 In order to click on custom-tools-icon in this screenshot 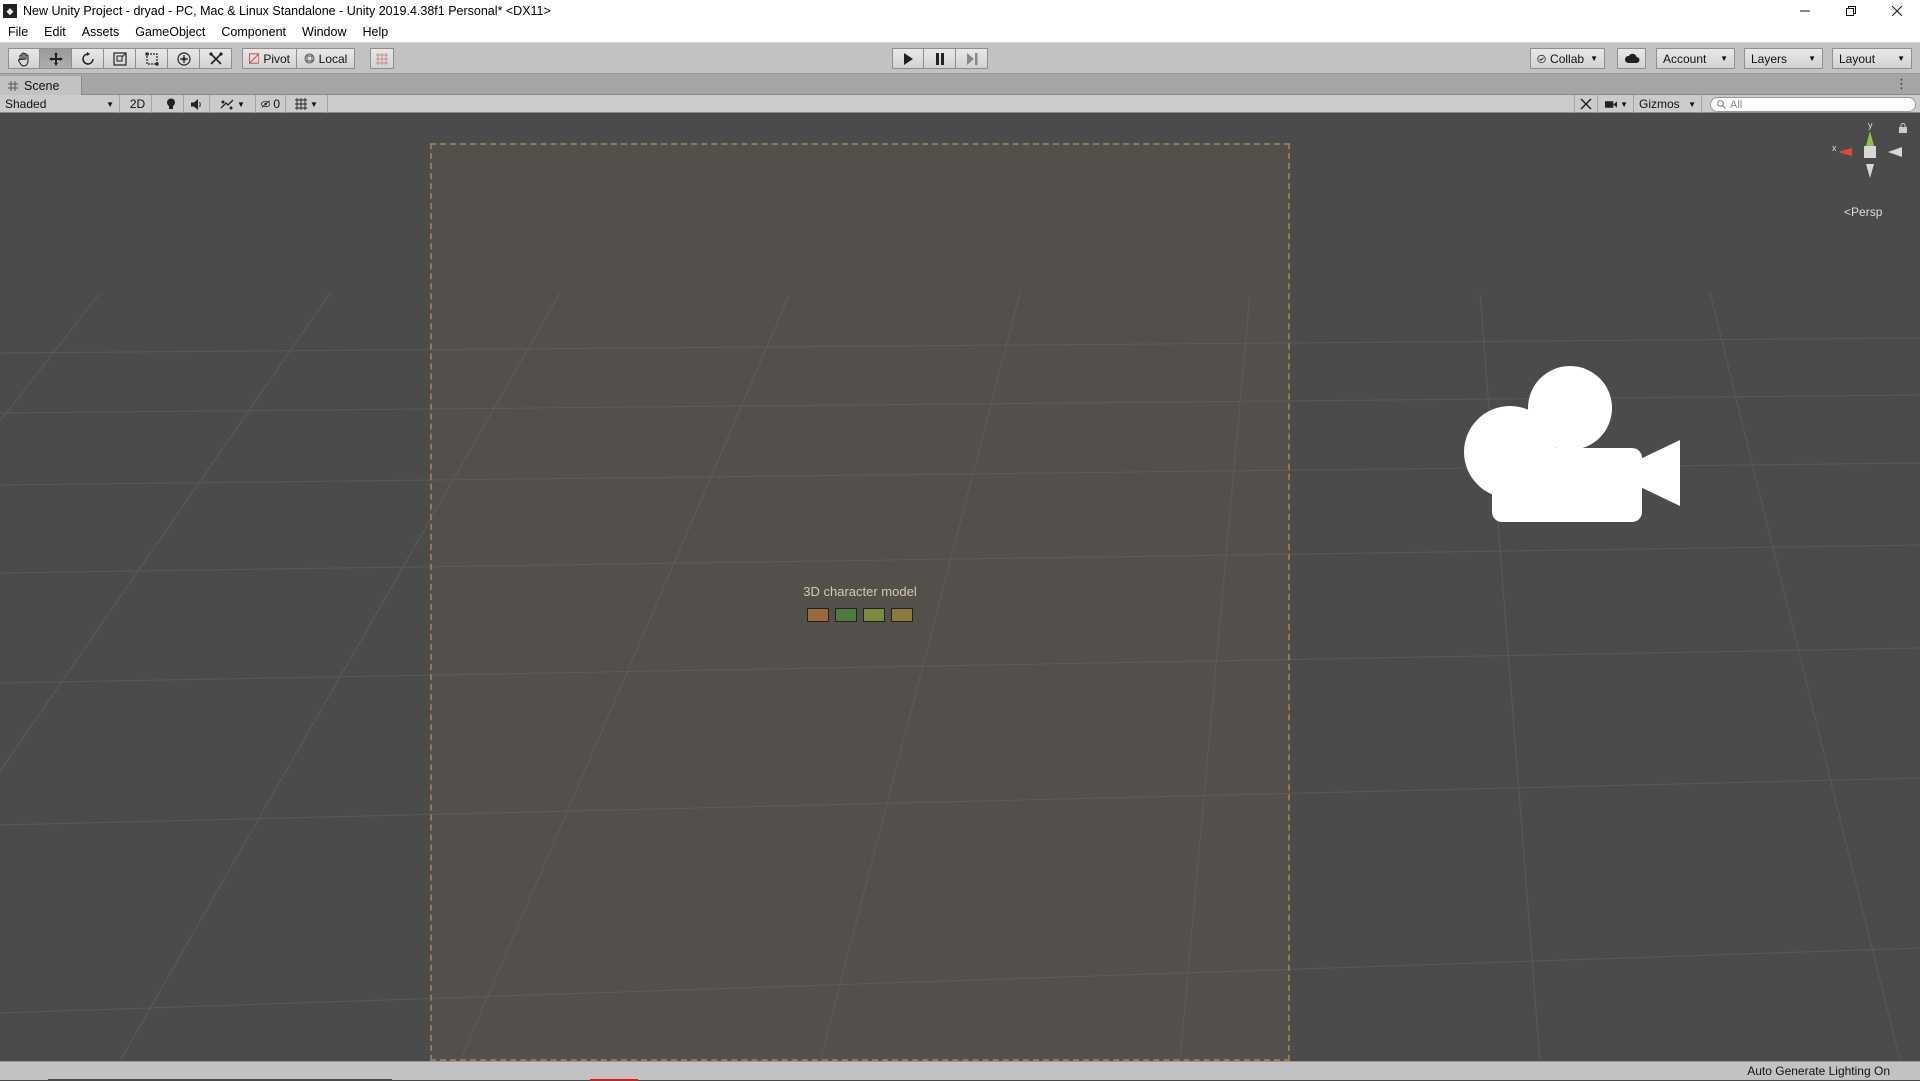, I will do `click(215, 58)`.